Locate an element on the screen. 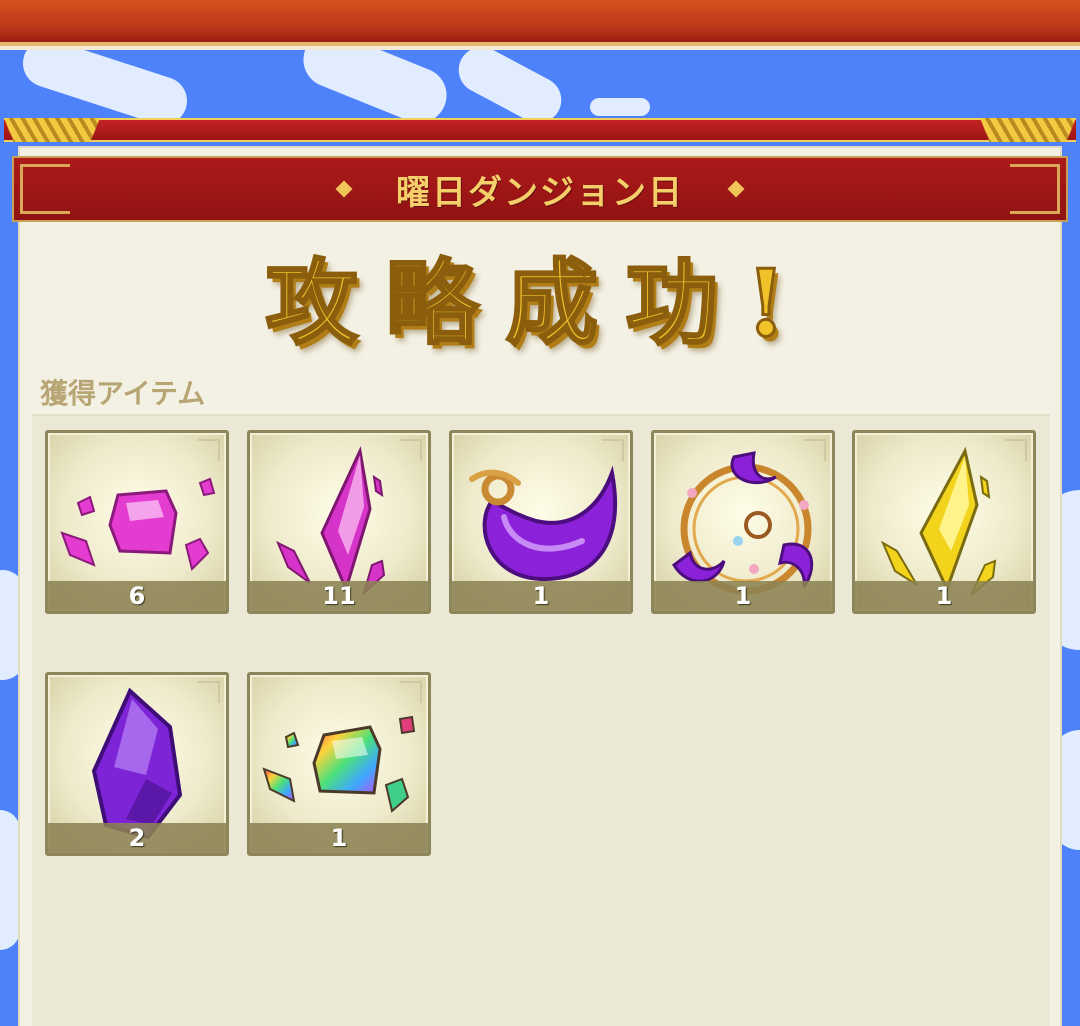  panel-top-rail is located at coordinates (540, 130).